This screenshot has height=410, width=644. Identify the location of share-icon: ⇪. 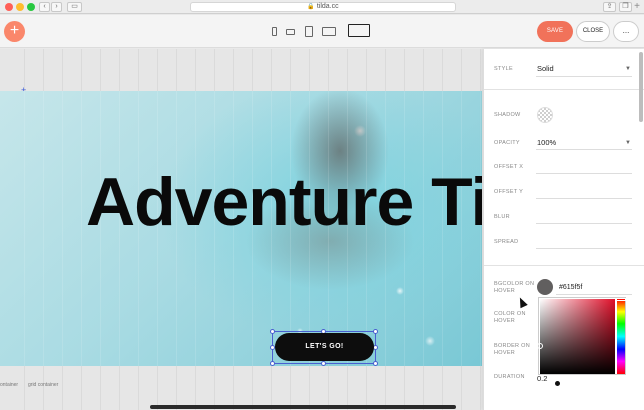
(609, 7).